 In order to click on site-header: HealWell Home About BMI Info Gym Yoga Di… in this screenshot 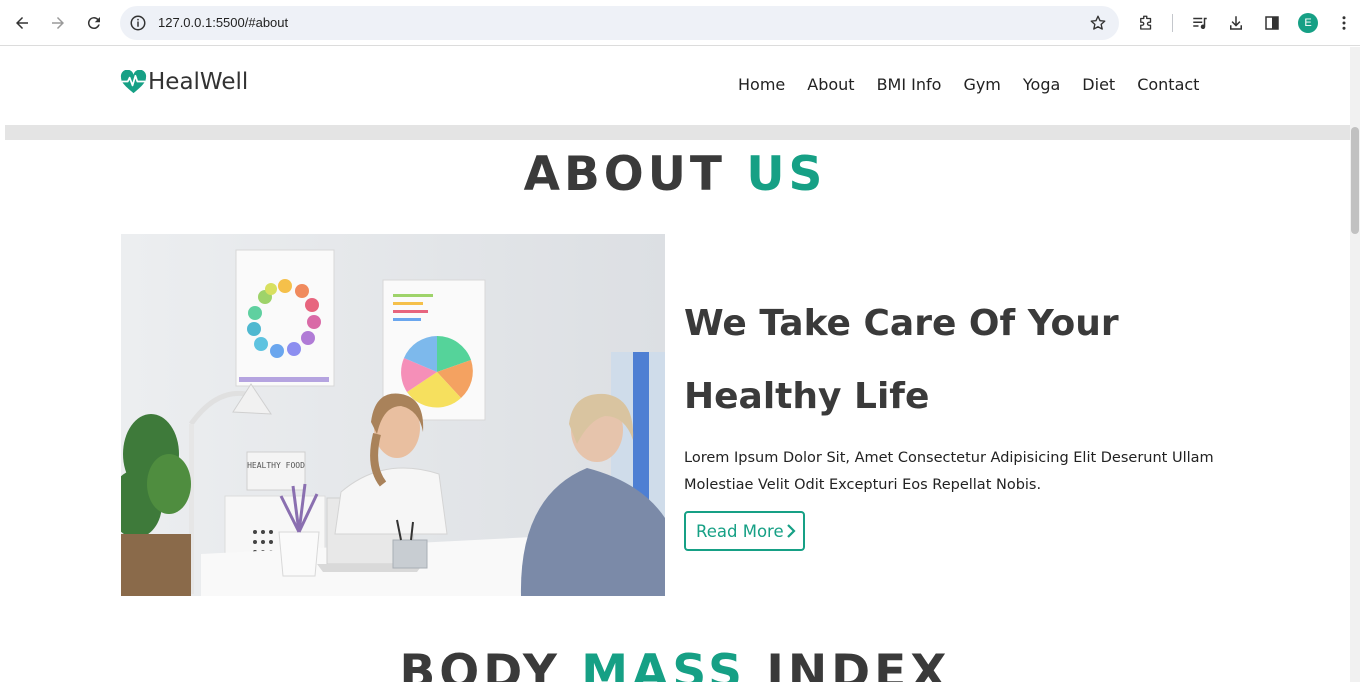, I will do `click(675, 86)`.